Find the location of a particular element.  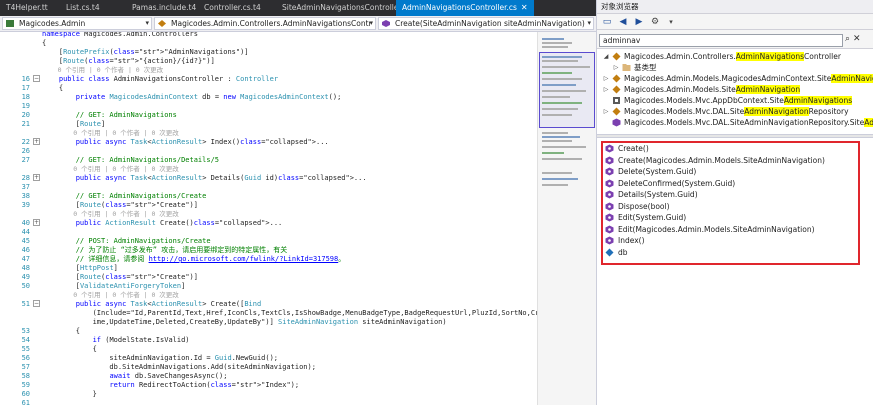

search-icon: ⌕ is located at coordinates (847, 39).